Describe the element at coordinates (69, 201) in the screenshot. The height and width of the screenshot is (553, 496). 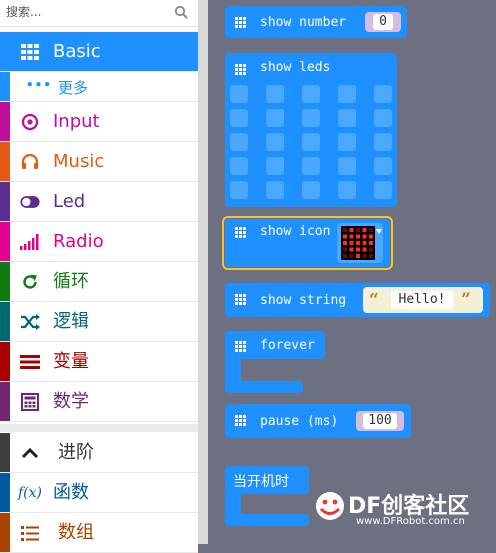
I see `category-label: Led` at that location.